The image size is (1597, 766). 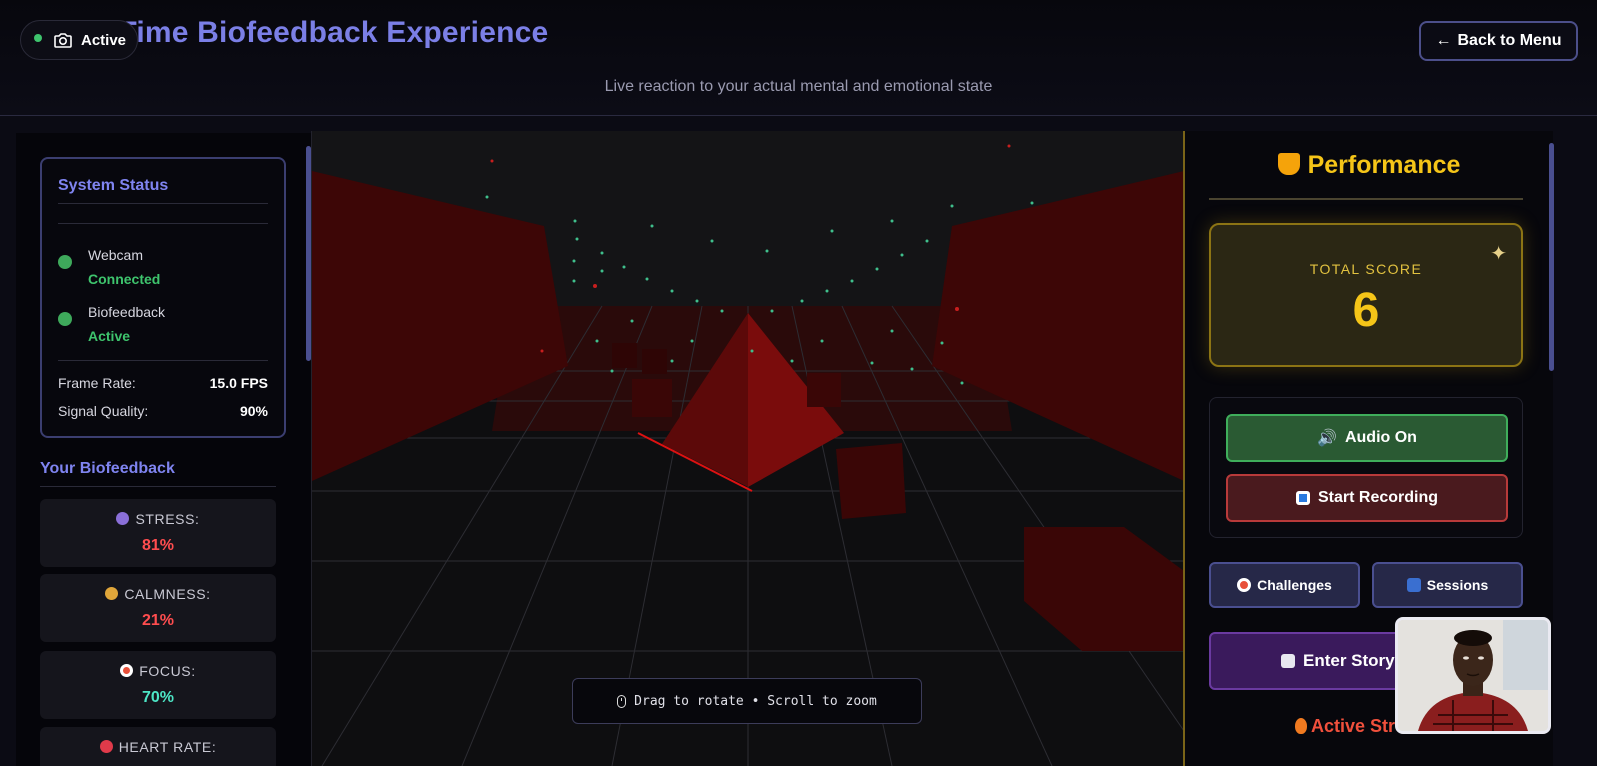 What do you see at coordinates (115, 255) in the screenshot?
I see `webcam-label: Webcam` at bounding box center [115, 255].